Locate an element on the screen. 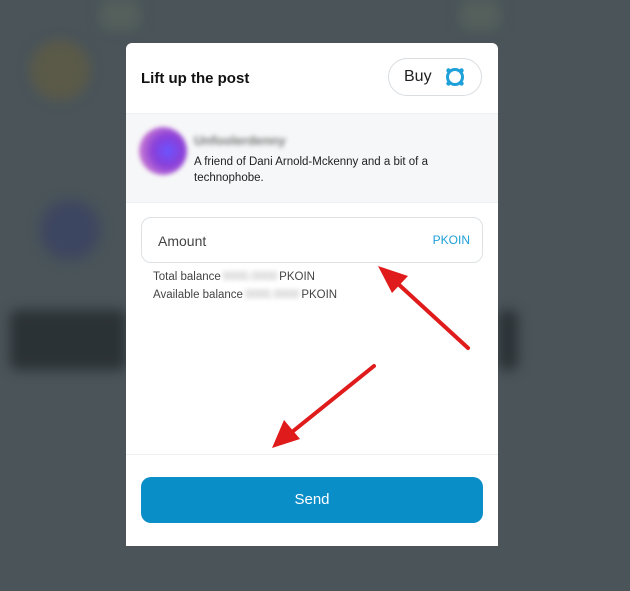 This screenshot has width=630, height=591. avatar is located at coordinates (163, 151).